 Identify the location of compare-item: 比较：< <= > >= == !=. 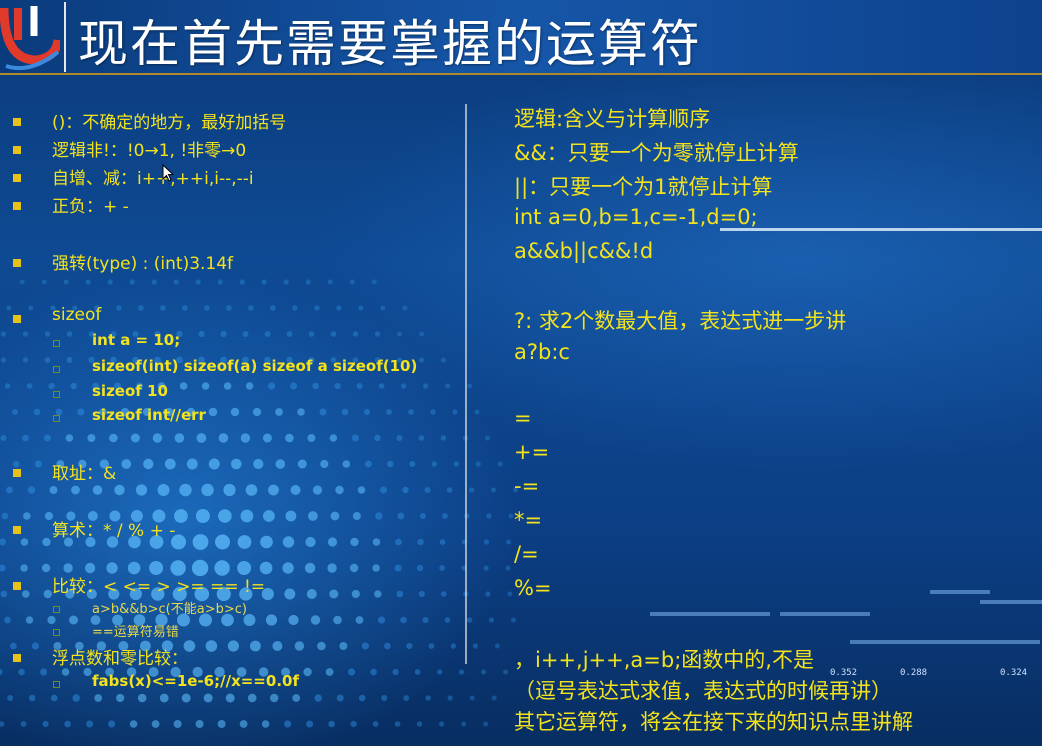
(159, 587).